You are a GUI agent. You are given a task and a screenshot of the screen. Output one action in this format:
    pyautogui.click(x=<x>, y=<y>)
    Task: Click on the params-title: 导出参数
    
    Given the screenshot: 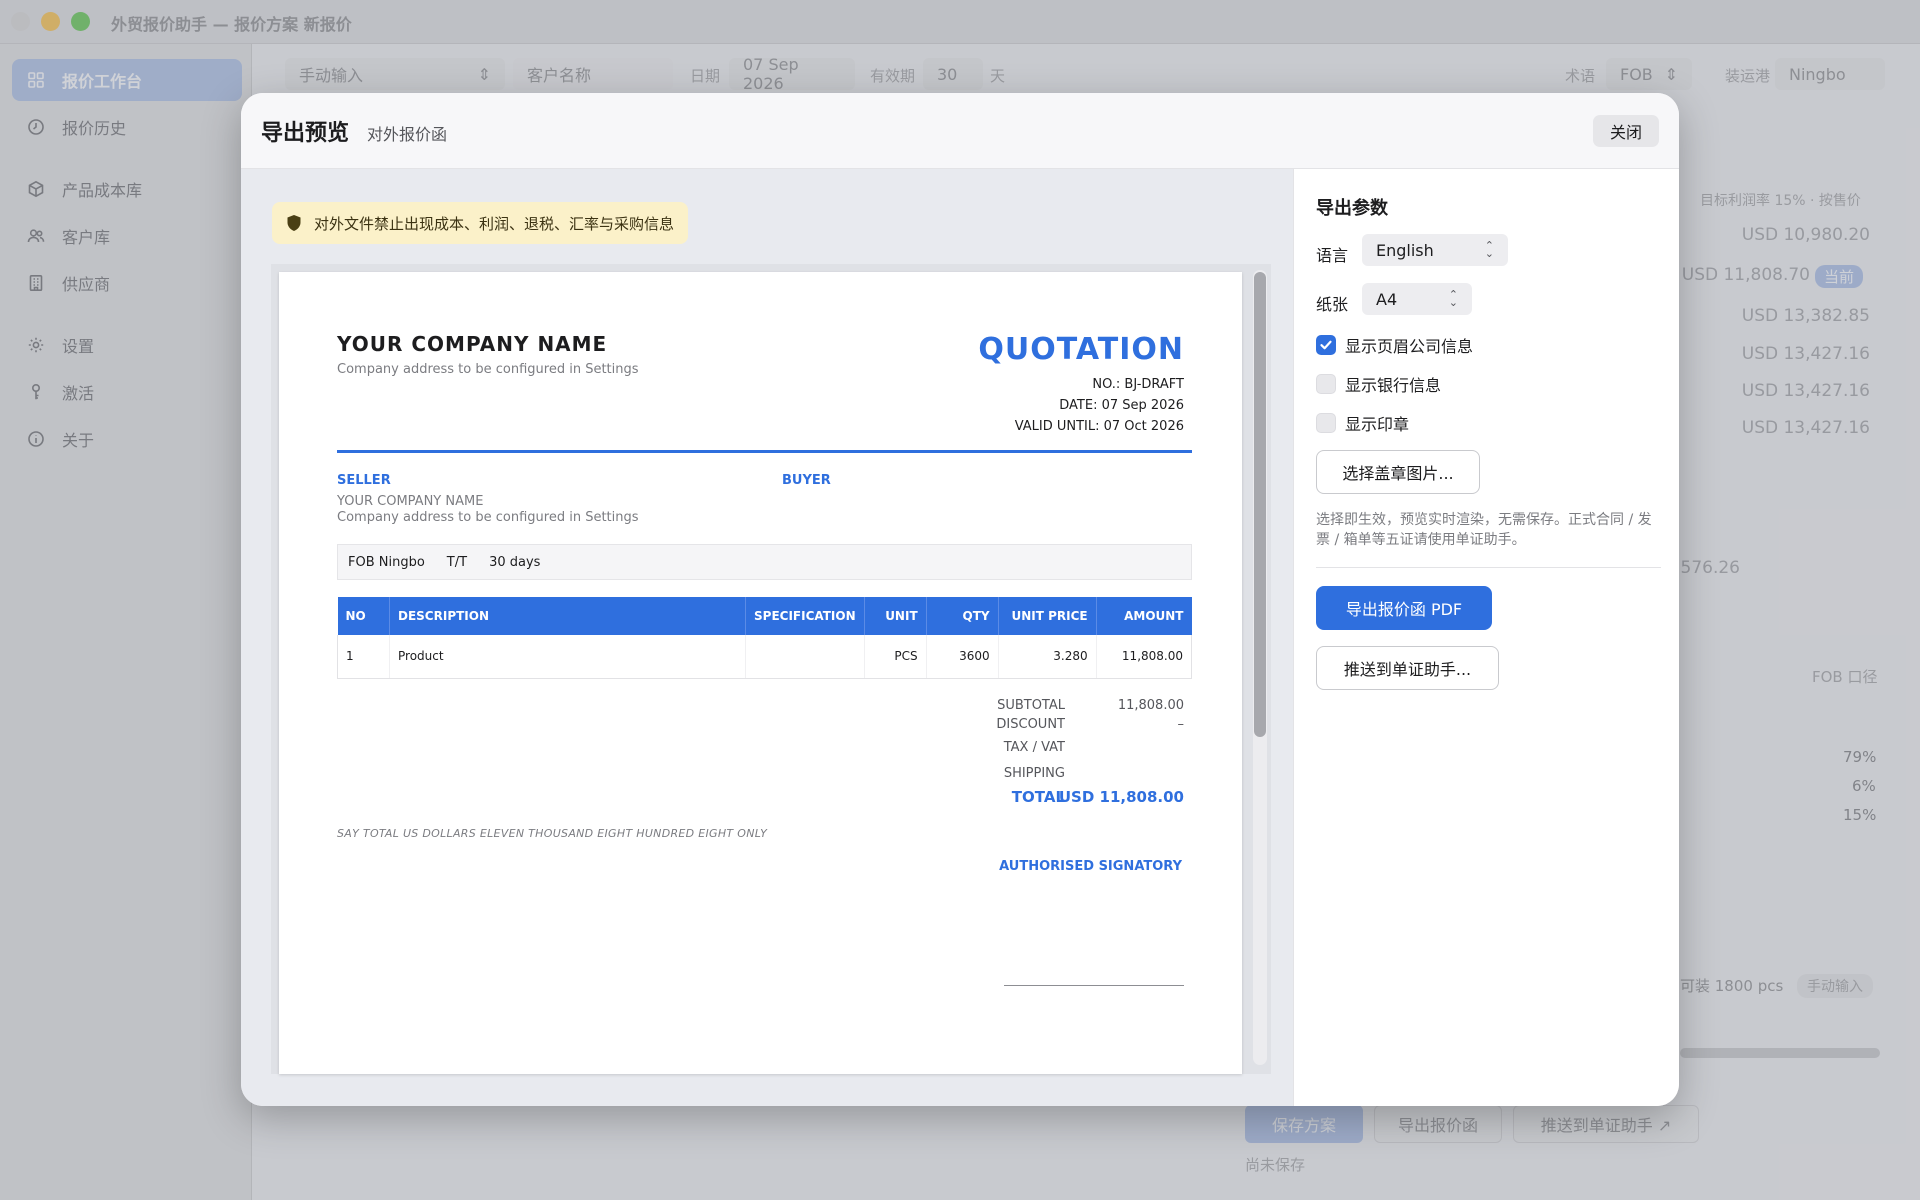 What is the action you would take?
    pyautogui.click(x=1352, y=208)
    